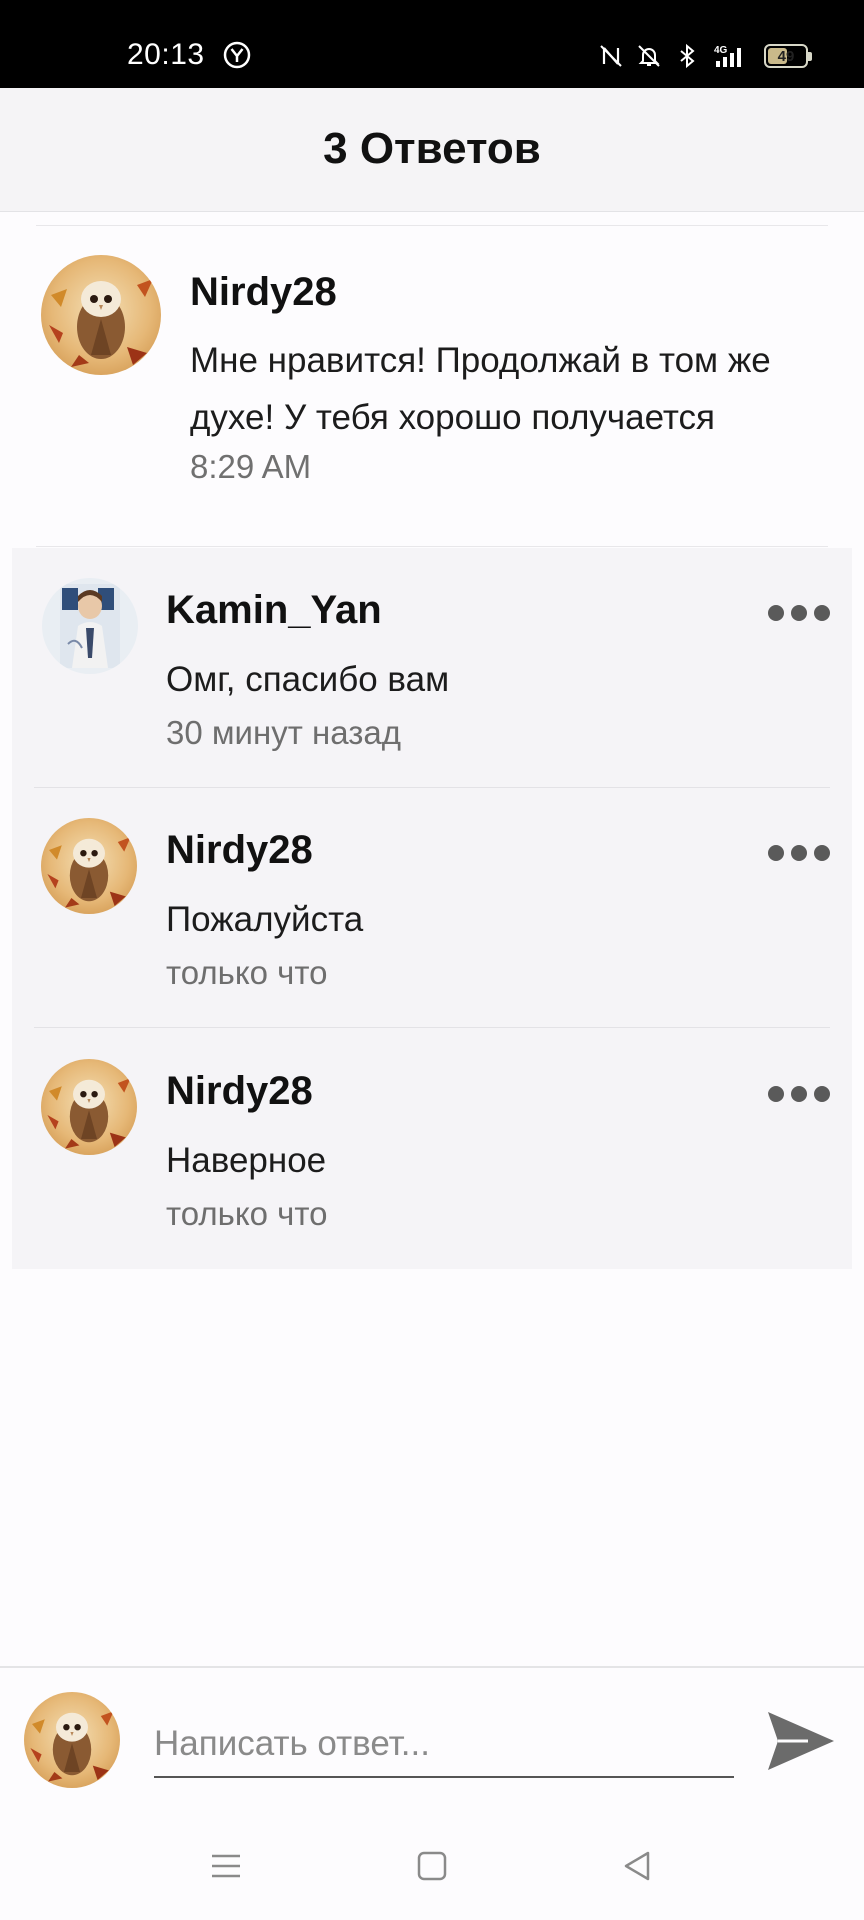 The image size is (864, 1920). I want to click on thread-header: 3 Ответов, so click(432, 150).